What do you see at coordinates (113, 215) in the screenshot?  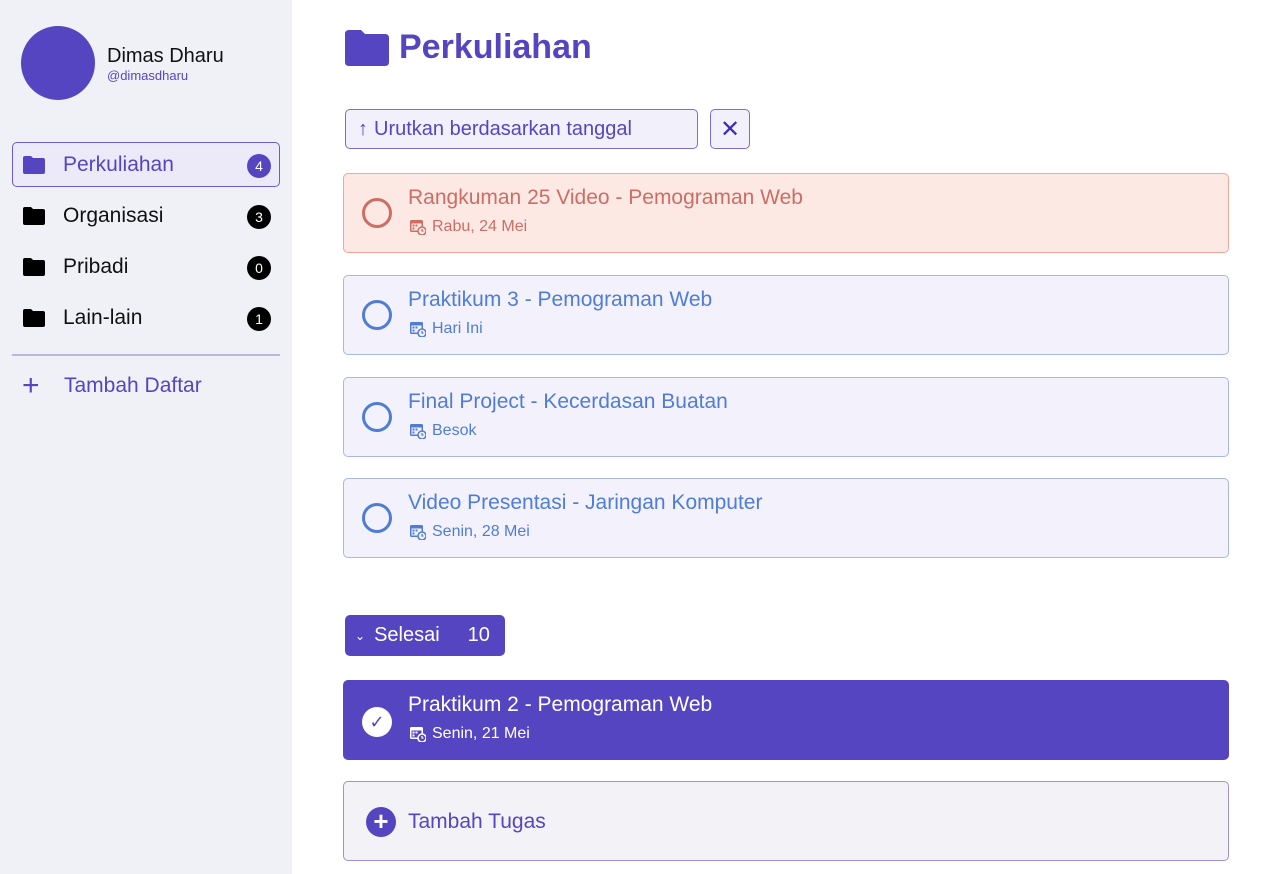 I see `sidebar-item-label: Organisasi` at bounding box center [113, 215].